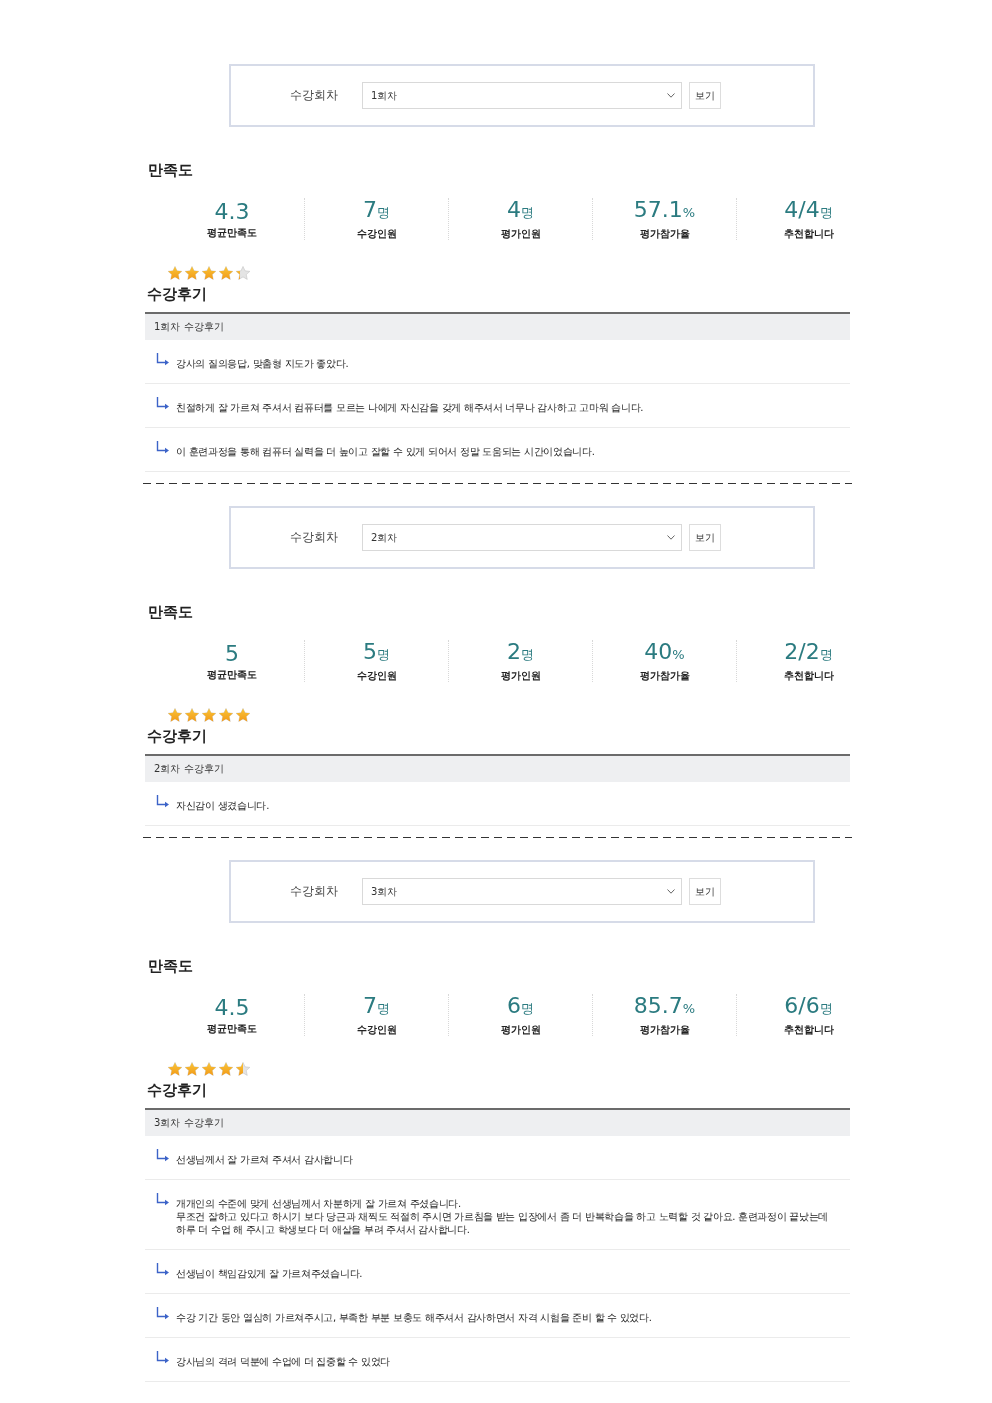 The image size is (992, 1403). I want to click on review-table-header: 3회차 수강후기, so click(497, 1123).